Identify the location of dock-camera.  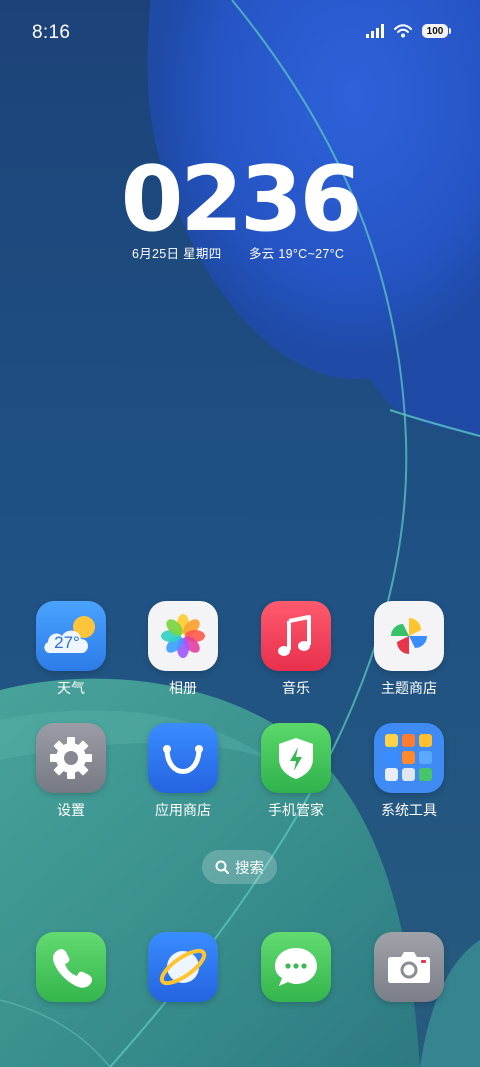
(409, 967).